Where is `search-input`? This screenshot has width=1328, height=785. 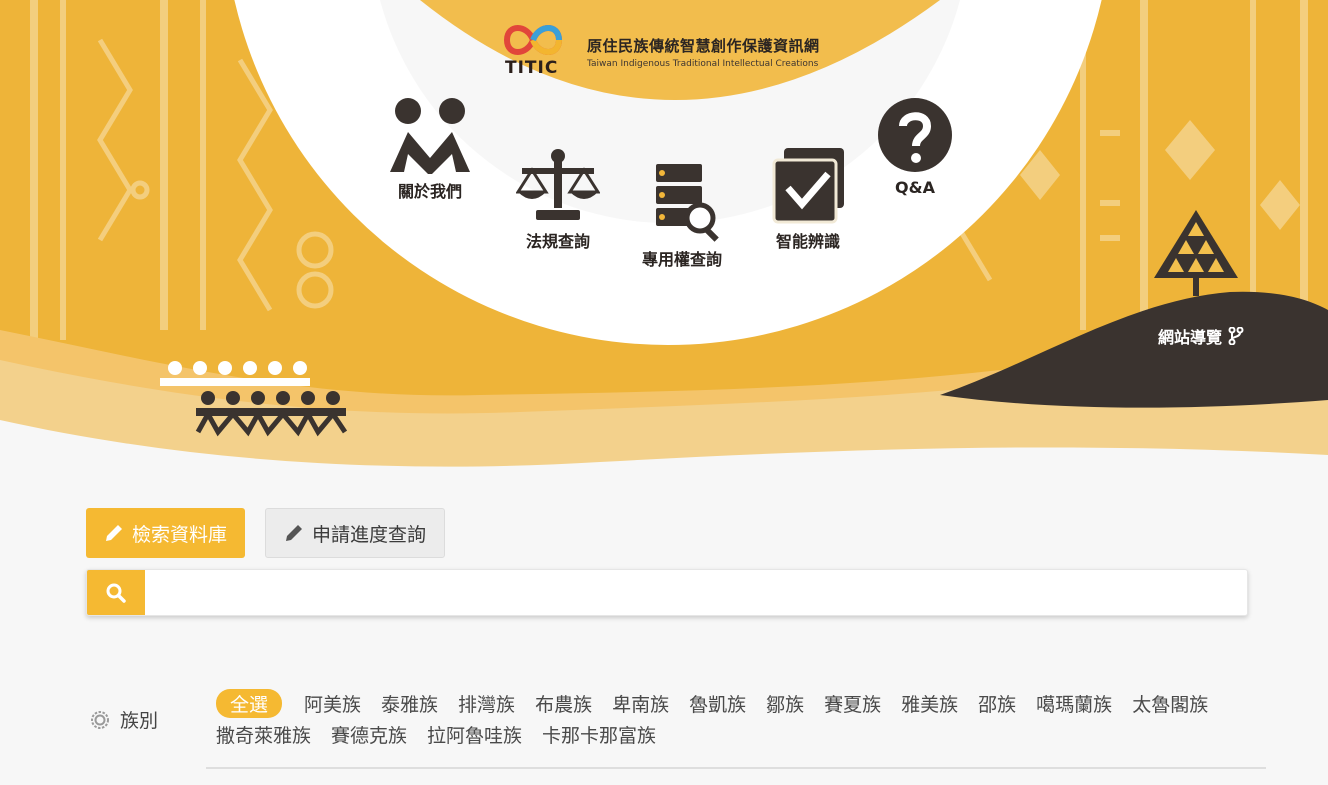
search-input is located at coordinates (696, 592).